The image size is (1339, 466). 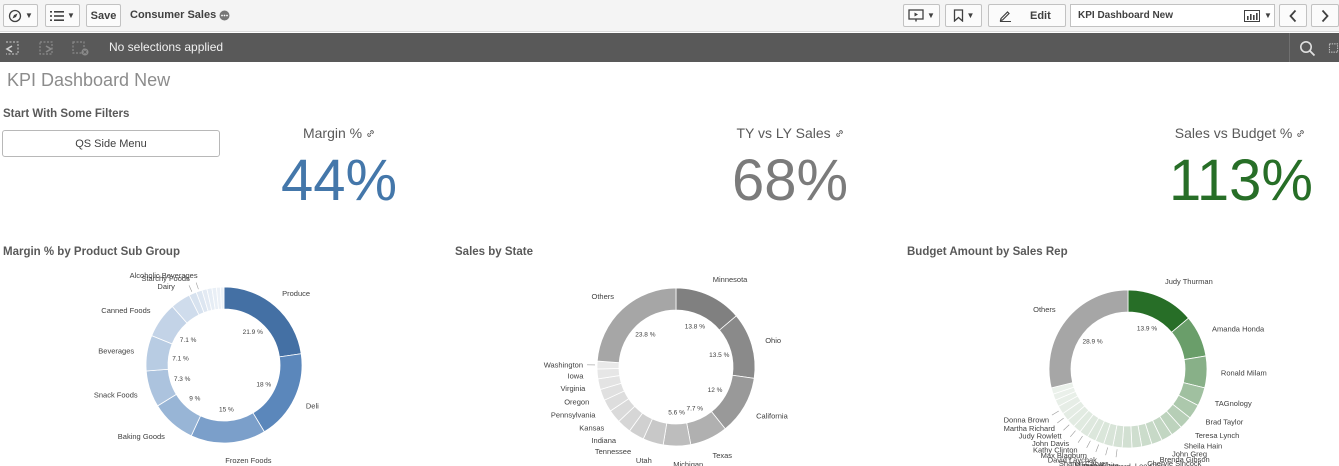 What do you see at coordinates (1041, 436) in the screenshot?
I see `slice-label: Judy Rowlett` at bounding box center [1041, 436].